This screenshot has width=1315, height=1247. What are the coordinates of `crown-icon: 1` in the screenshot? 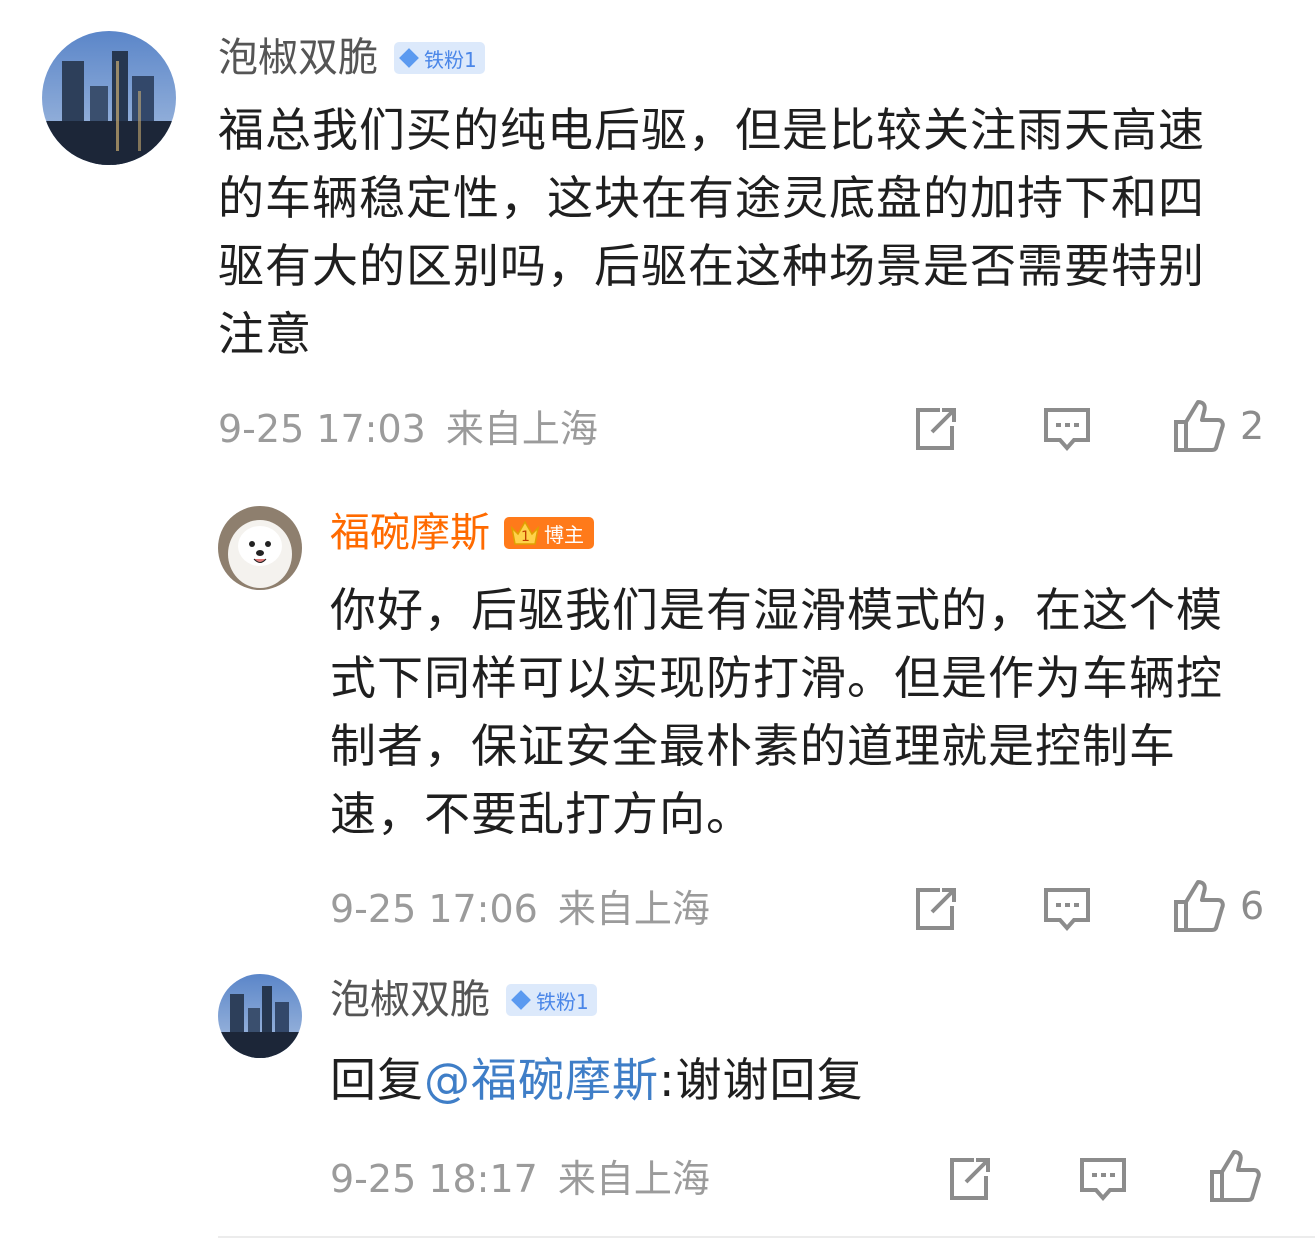 It's located at (525, 533).